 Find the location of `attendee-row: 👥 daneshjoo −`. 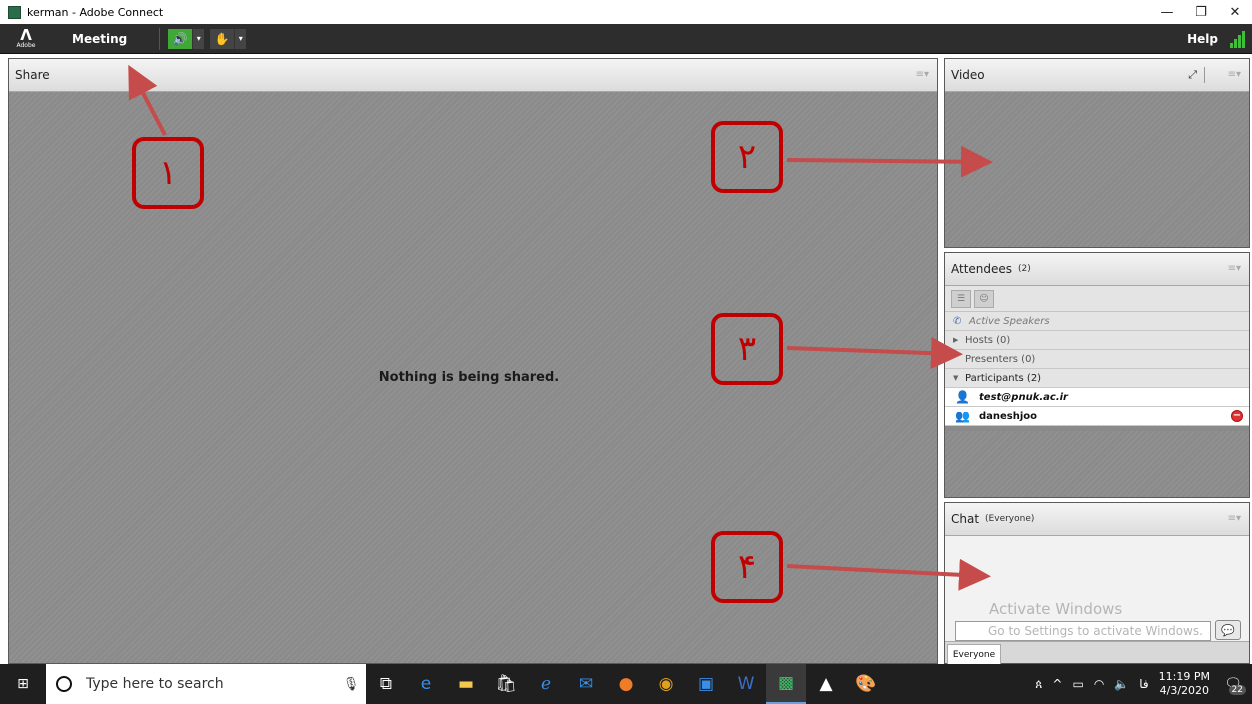

attendee-row: 👥 daneshjoo − is located at coordinates (1097, 416).